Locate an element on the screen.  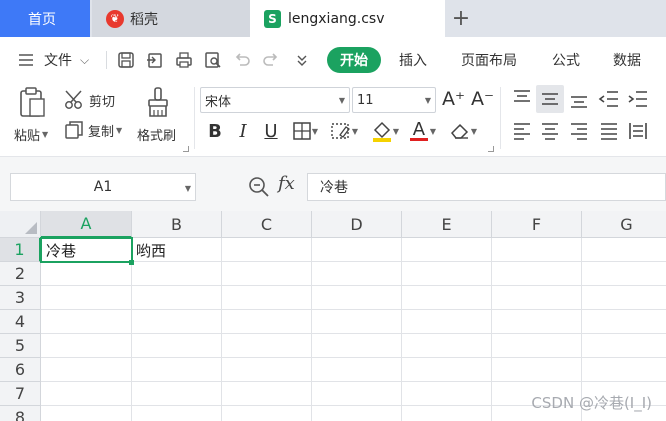
borders-button: ▼ is located at coordinates (305, 131).